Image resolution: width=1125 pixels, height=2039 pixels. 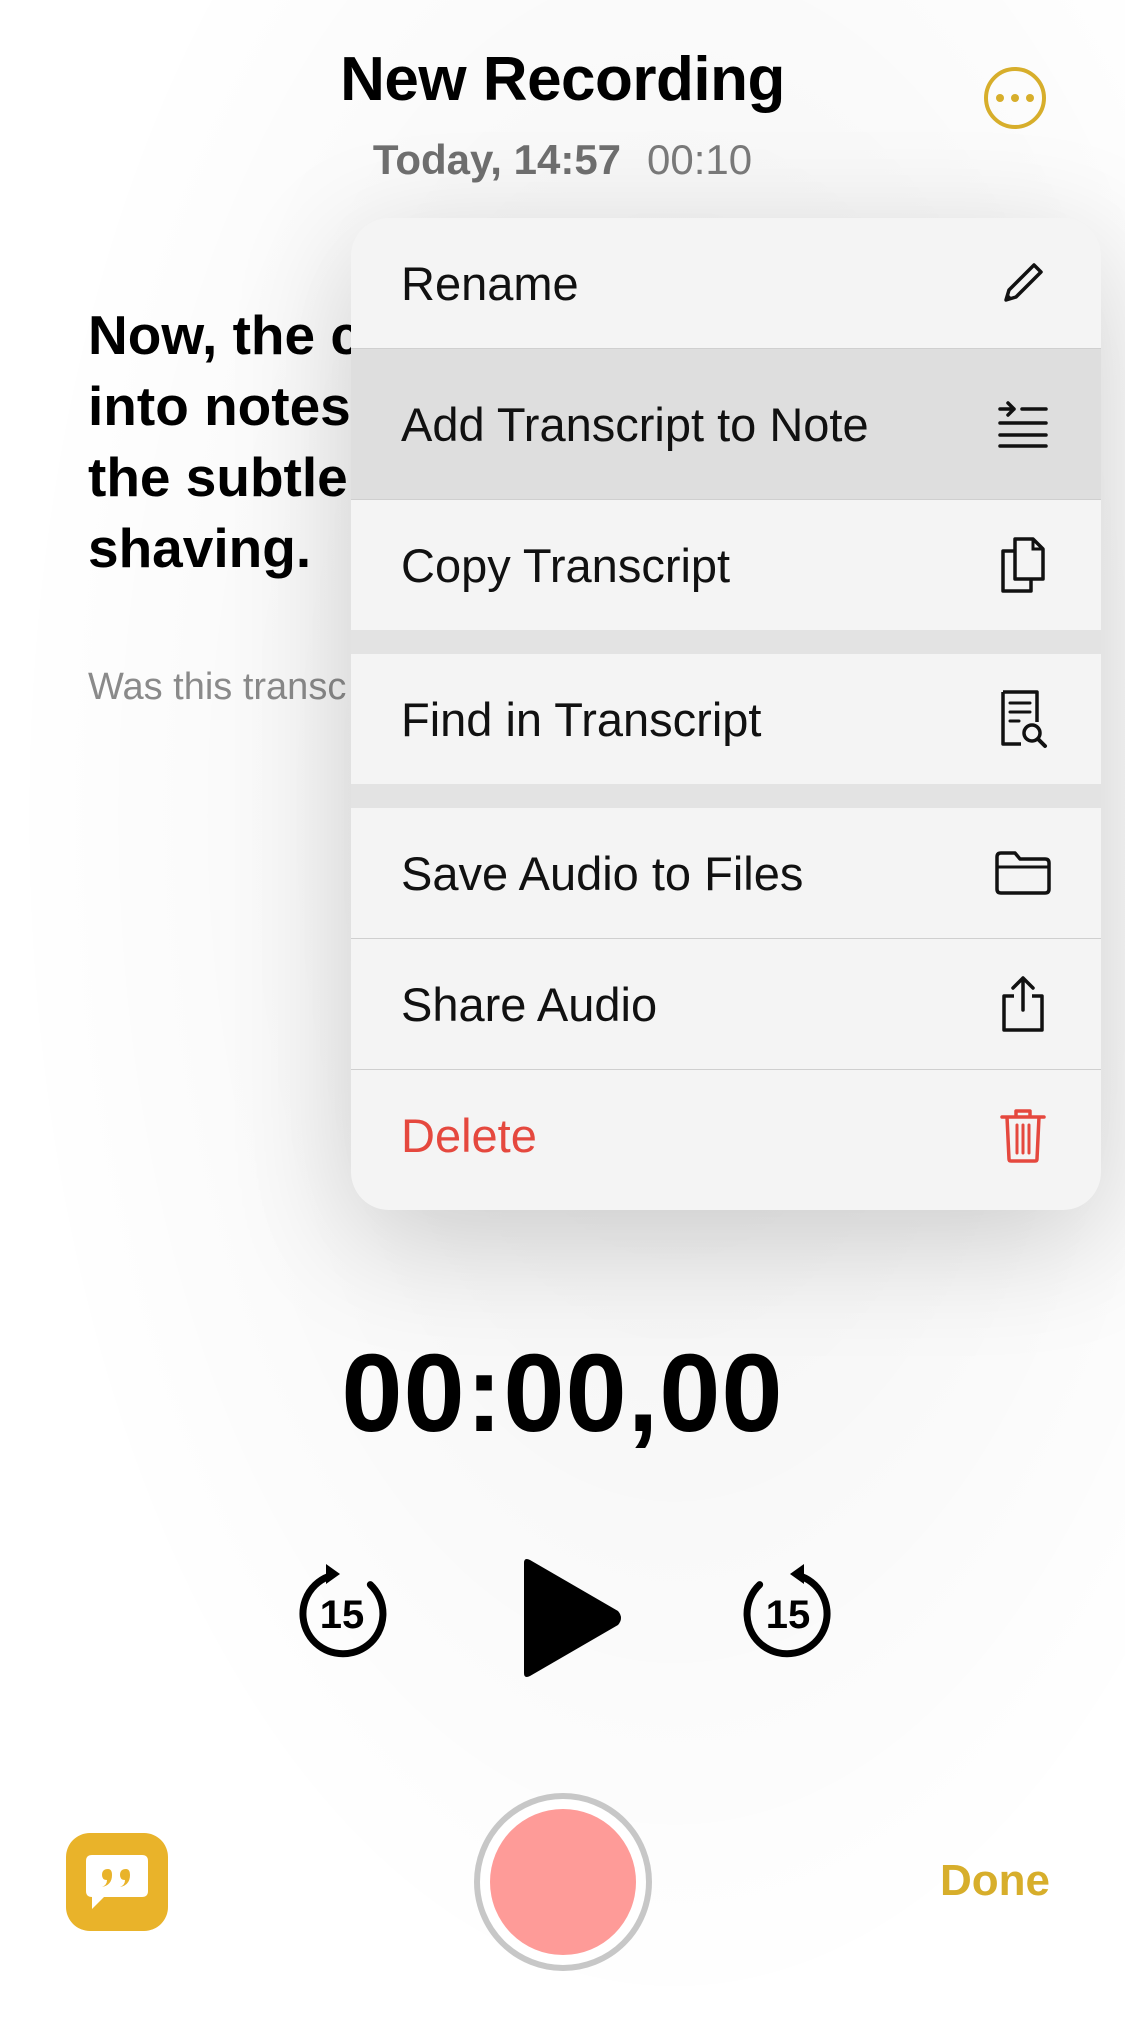 What do you see at coordinates (497, 159) in the screenshot?
I see `recording-date: Today, 14:57` at bounding box center [497, 159].